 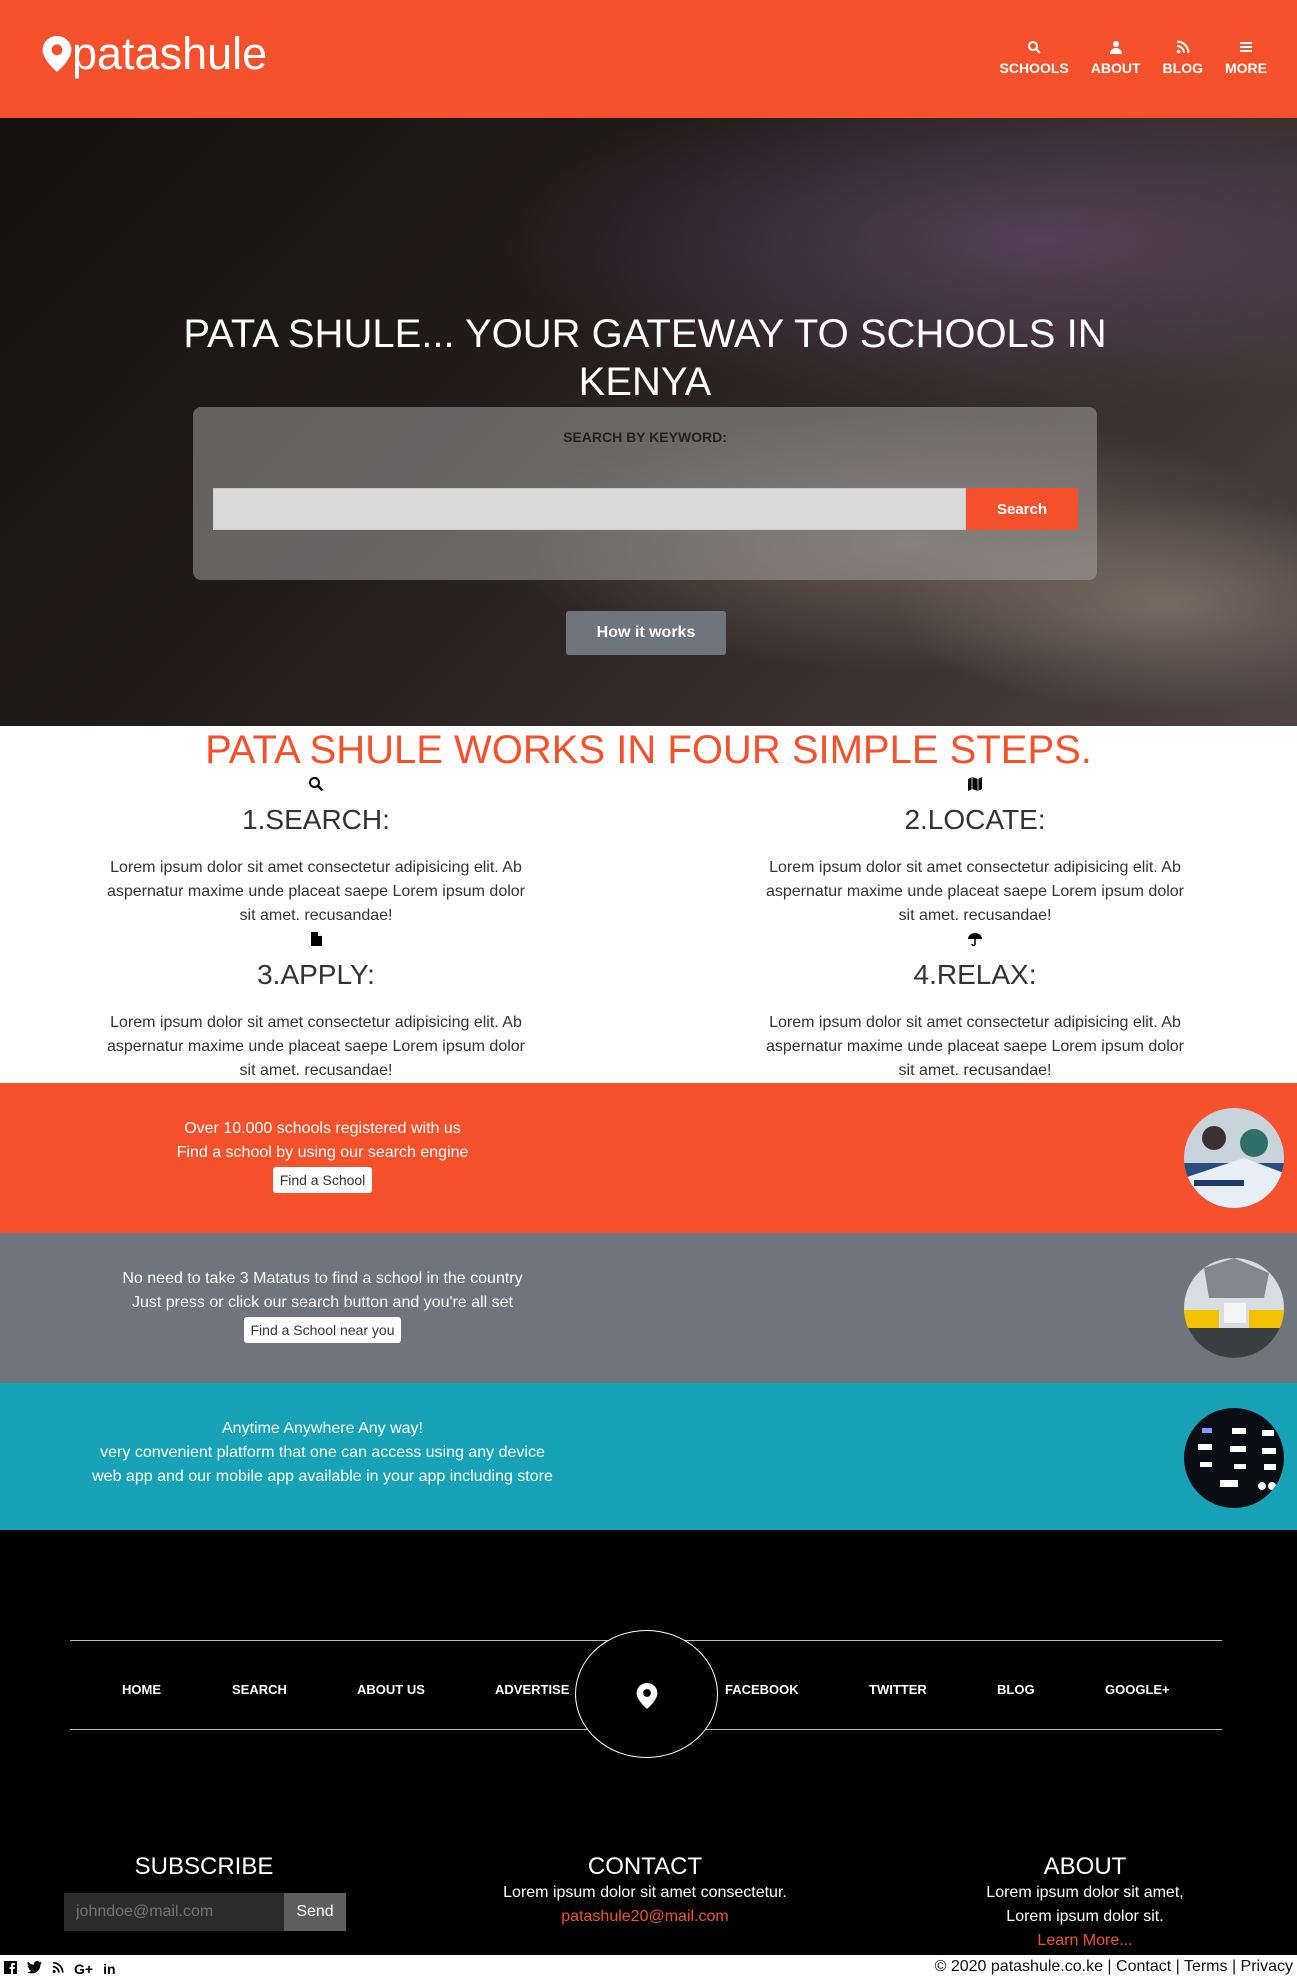 What do you see at coordinates (648, 750) in the screenshot?
I see `steps-title: PATA SHULE WORKS IN FOUR SIMPLE STEPS.` at bounding box center [648, 750].